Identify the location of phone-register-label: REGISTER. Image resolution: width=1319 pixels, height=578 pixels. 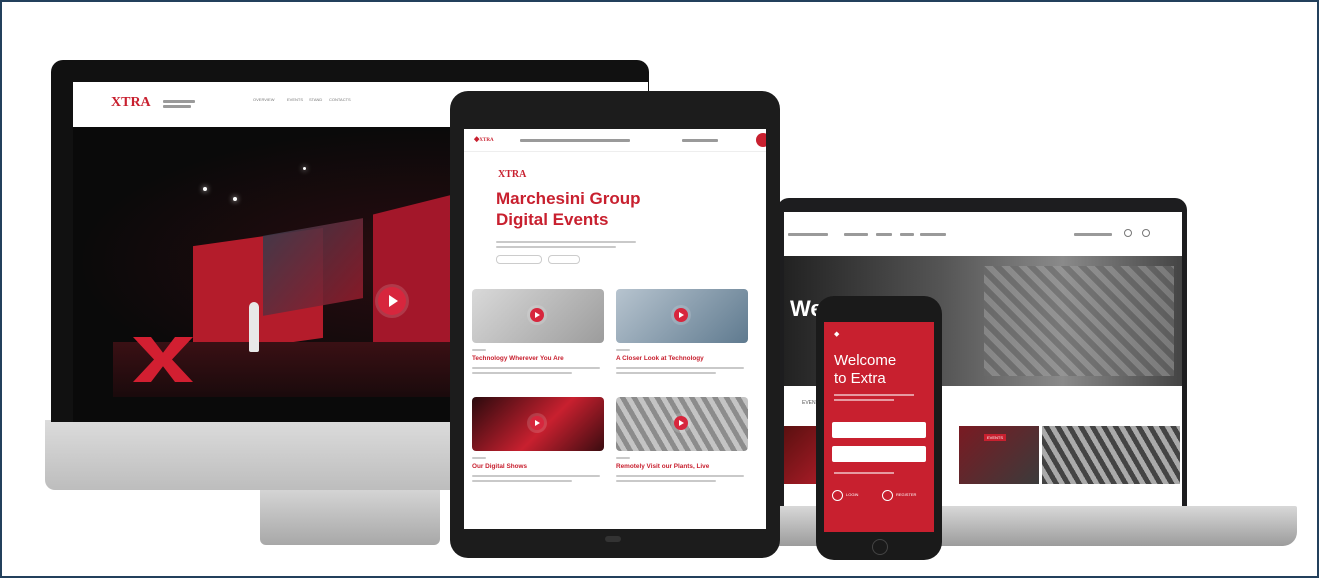
(906, 494).